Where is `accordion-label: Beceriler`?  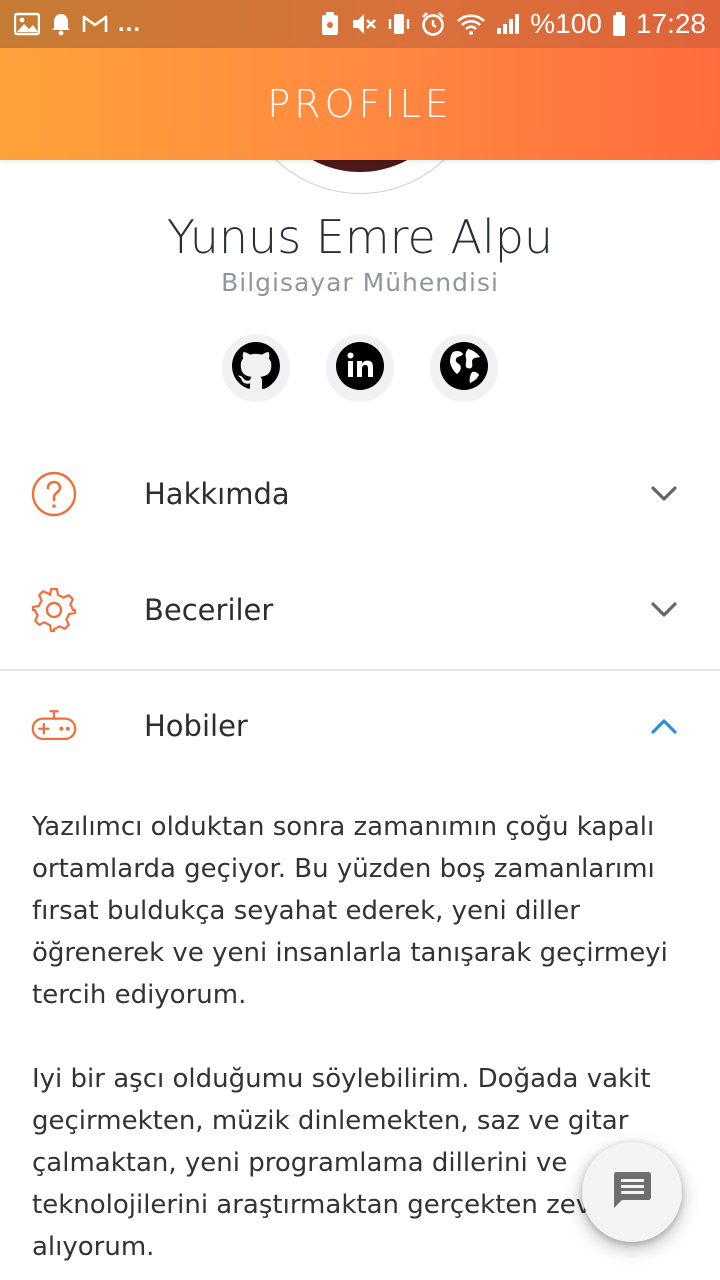
accordion-label: Beceriler is located at coordinates (209, 610).